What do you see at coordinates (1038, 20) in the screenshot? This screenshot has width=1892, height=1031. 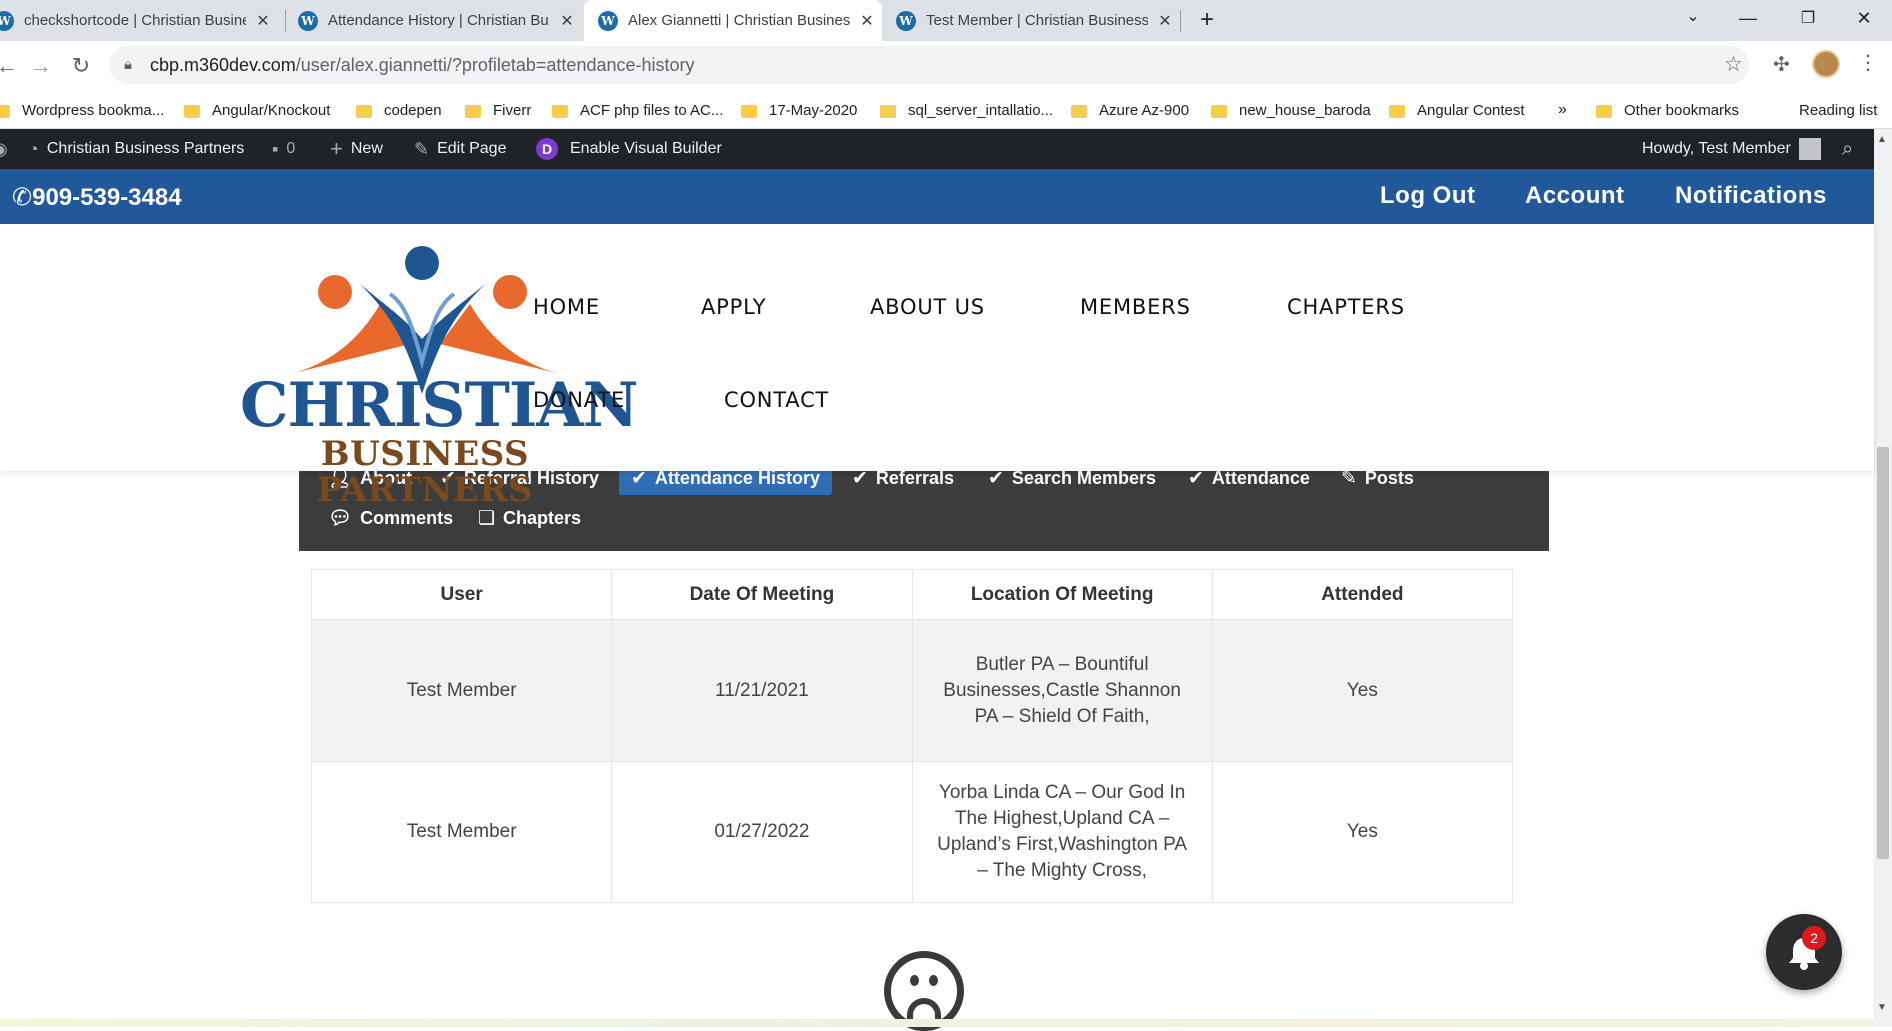 I see `browser-tab: W Test Member | Christian Business ✕` at bounding box center [1038, 20].